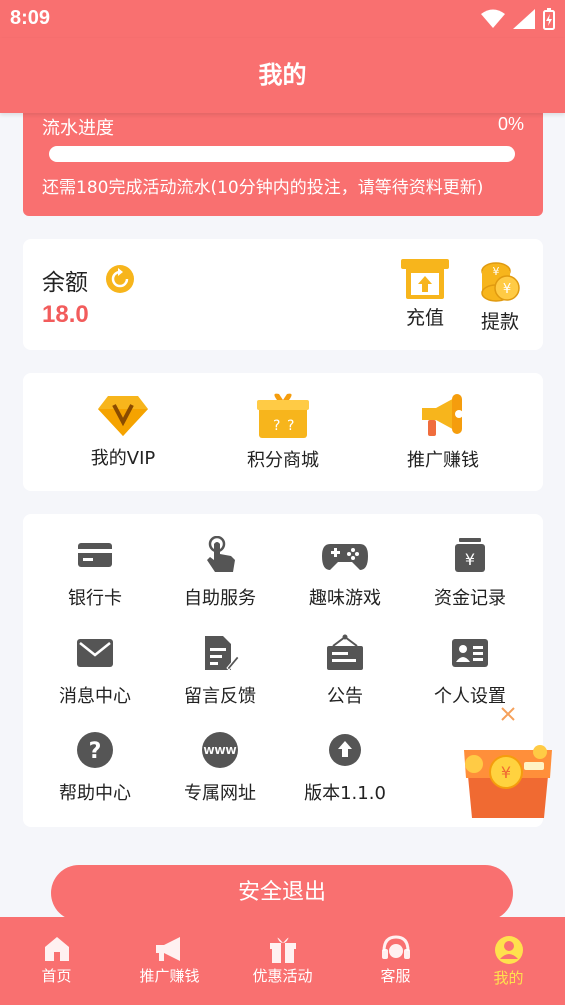 The image size is (565, 1005). I want to click on progress-percent: 0%, so click(510, 124).